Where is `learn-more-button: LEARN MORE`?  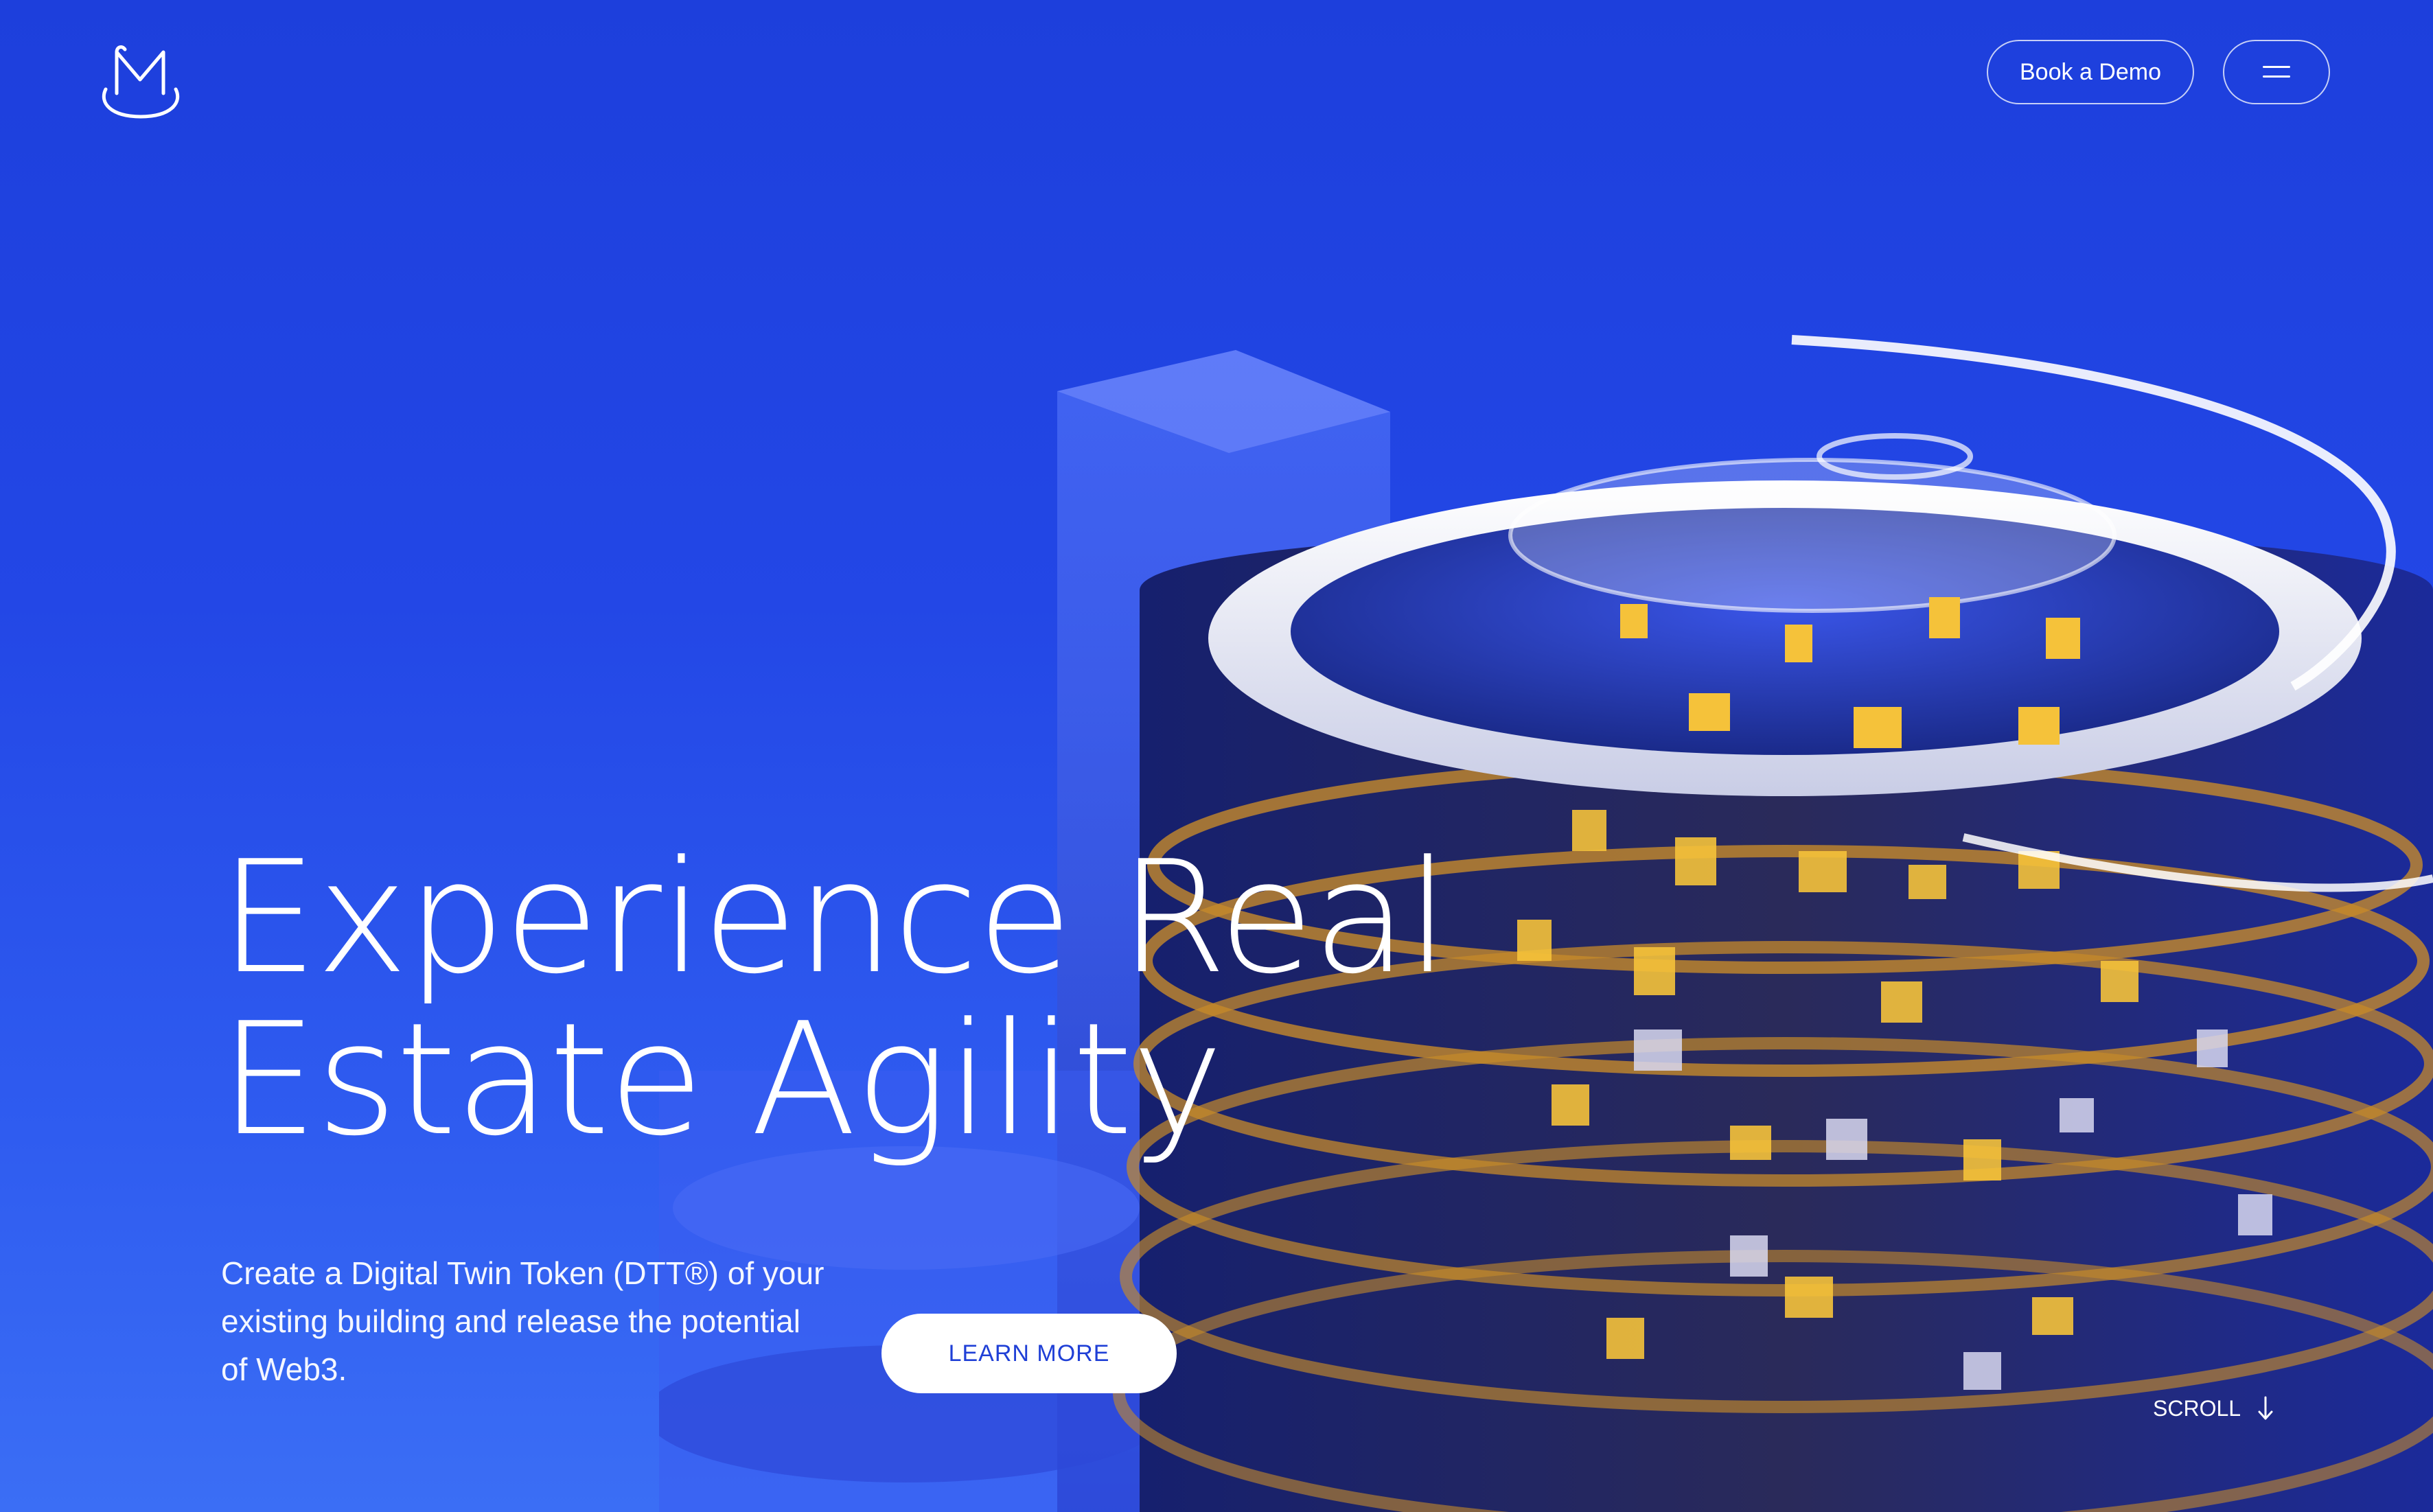
learn-more-button: LEARN MORE is located at coordinates (1029, 1354).